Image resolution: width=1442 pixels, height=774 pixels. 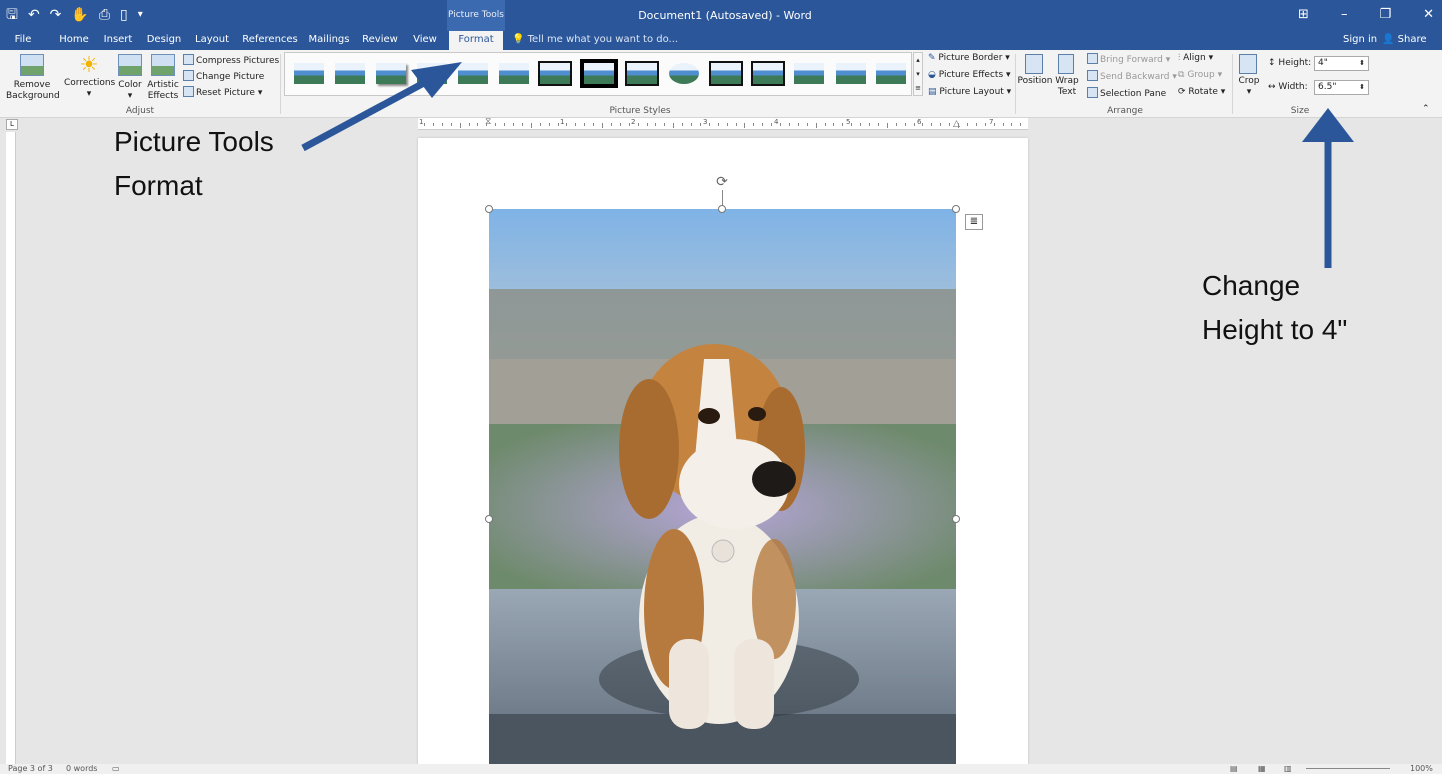 I want to click on arrowhead-format-tab-icon, so click(x=436, y=80).